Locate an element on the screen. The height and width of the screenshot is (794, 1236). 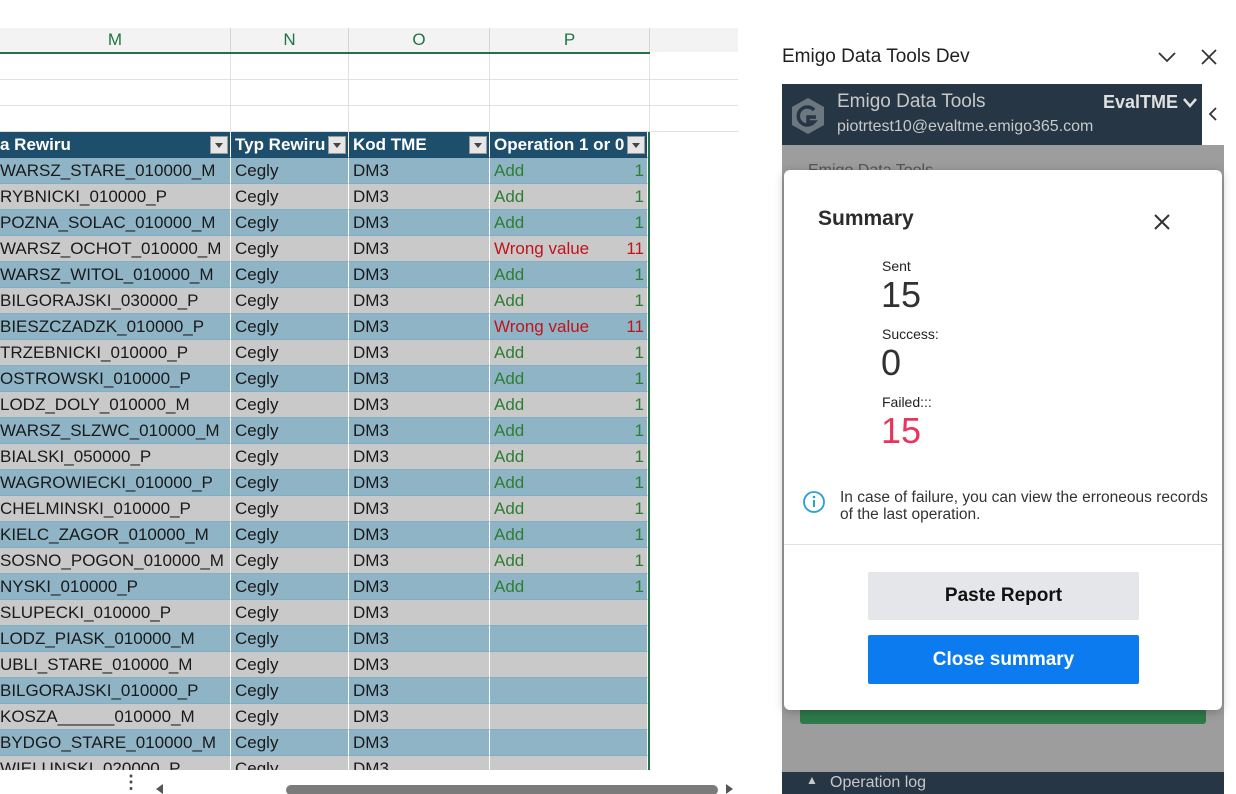
column-header-m: M is located at coordinates (115, 40).